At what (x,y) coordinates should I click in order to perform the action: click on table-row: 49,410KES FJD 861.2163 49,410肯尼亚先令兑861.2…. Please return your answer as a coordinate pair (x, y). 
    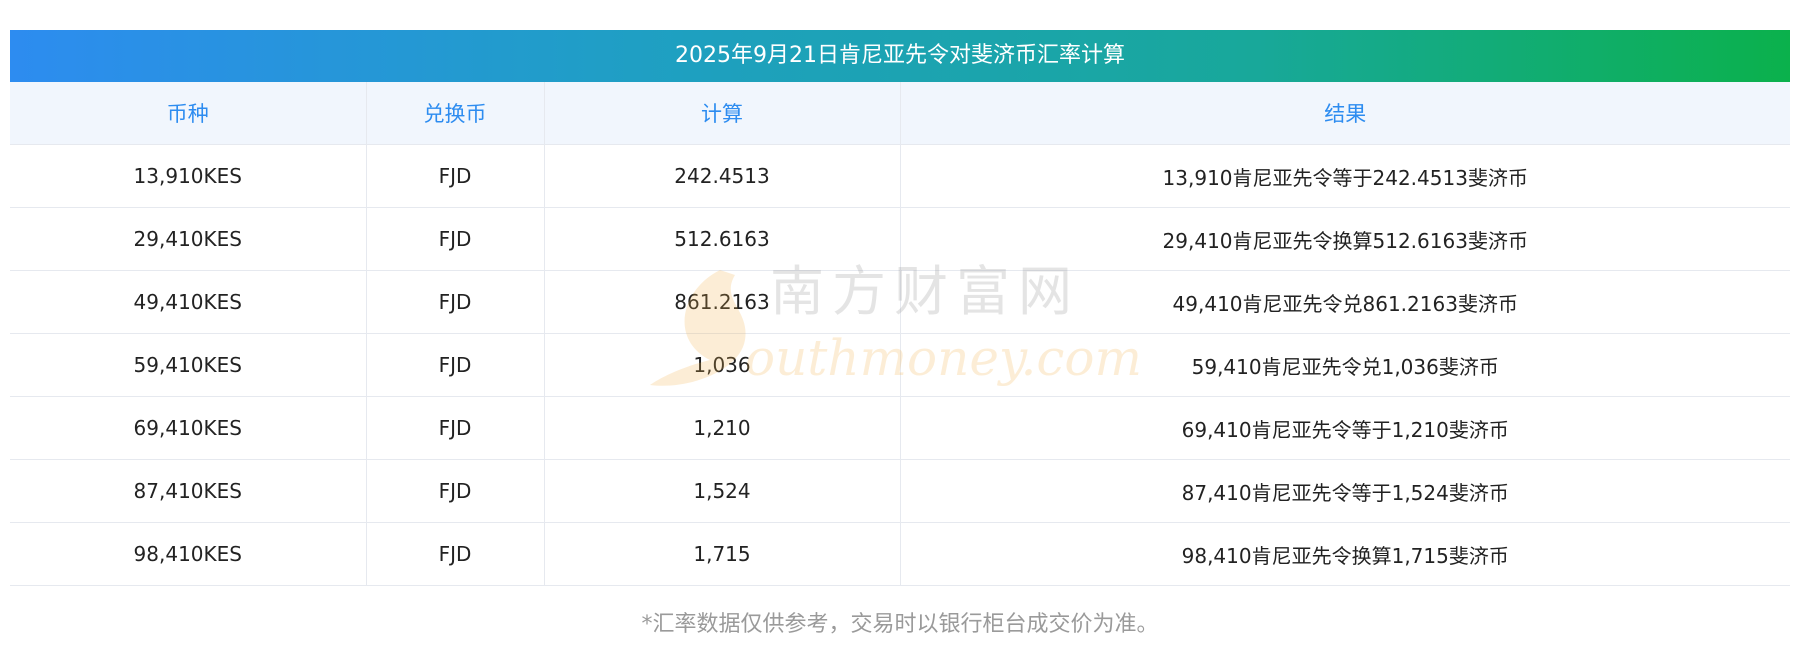
    Looking at the image, I should click on (900, 302).